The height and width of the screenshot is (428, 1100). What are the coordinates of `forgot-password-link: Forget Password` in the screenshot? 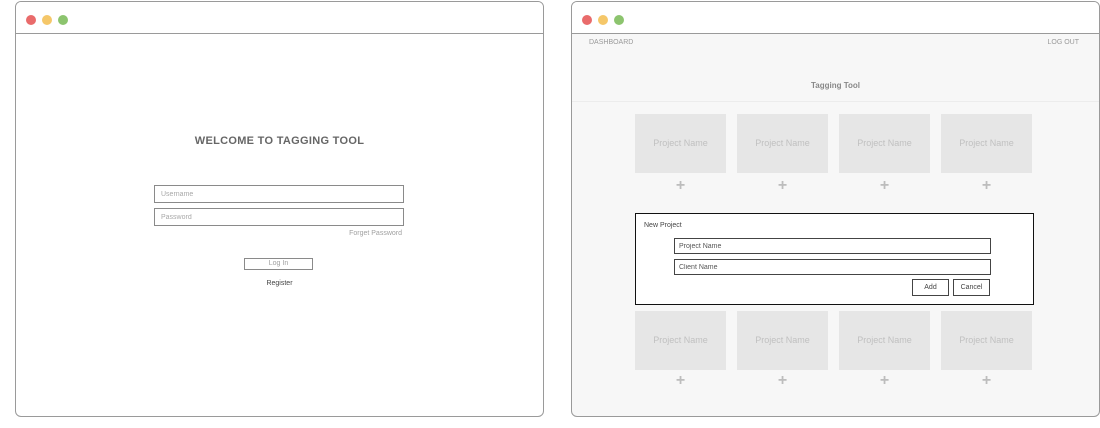 It's located at (375, 233).